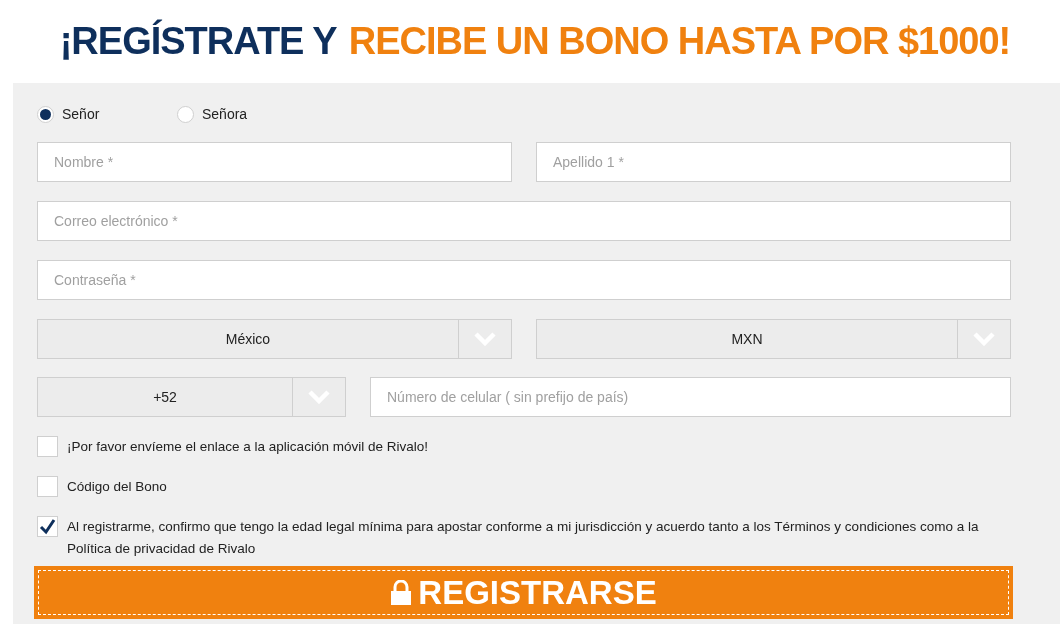 This screenshot has height=624, width=1060. Describe the element at coordinates (248, 447) in the screenshot. I see `checkbox-label: ¡Por favor envíeme el enlace a la aplicación móvil de Rivalo!` at that location.